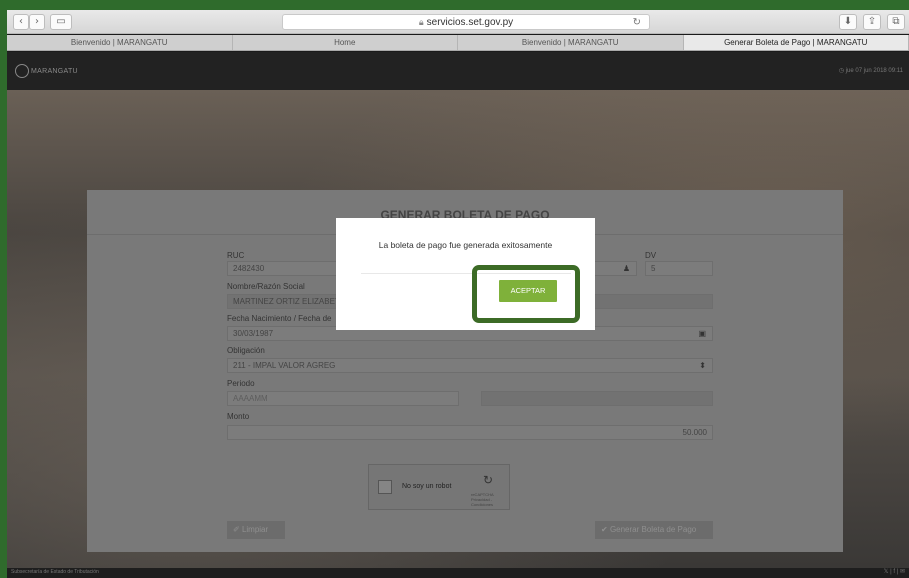  Describe the element at coordinates (249, 268) in the screenshot. I see `ruc-value: 2482430` at that location.